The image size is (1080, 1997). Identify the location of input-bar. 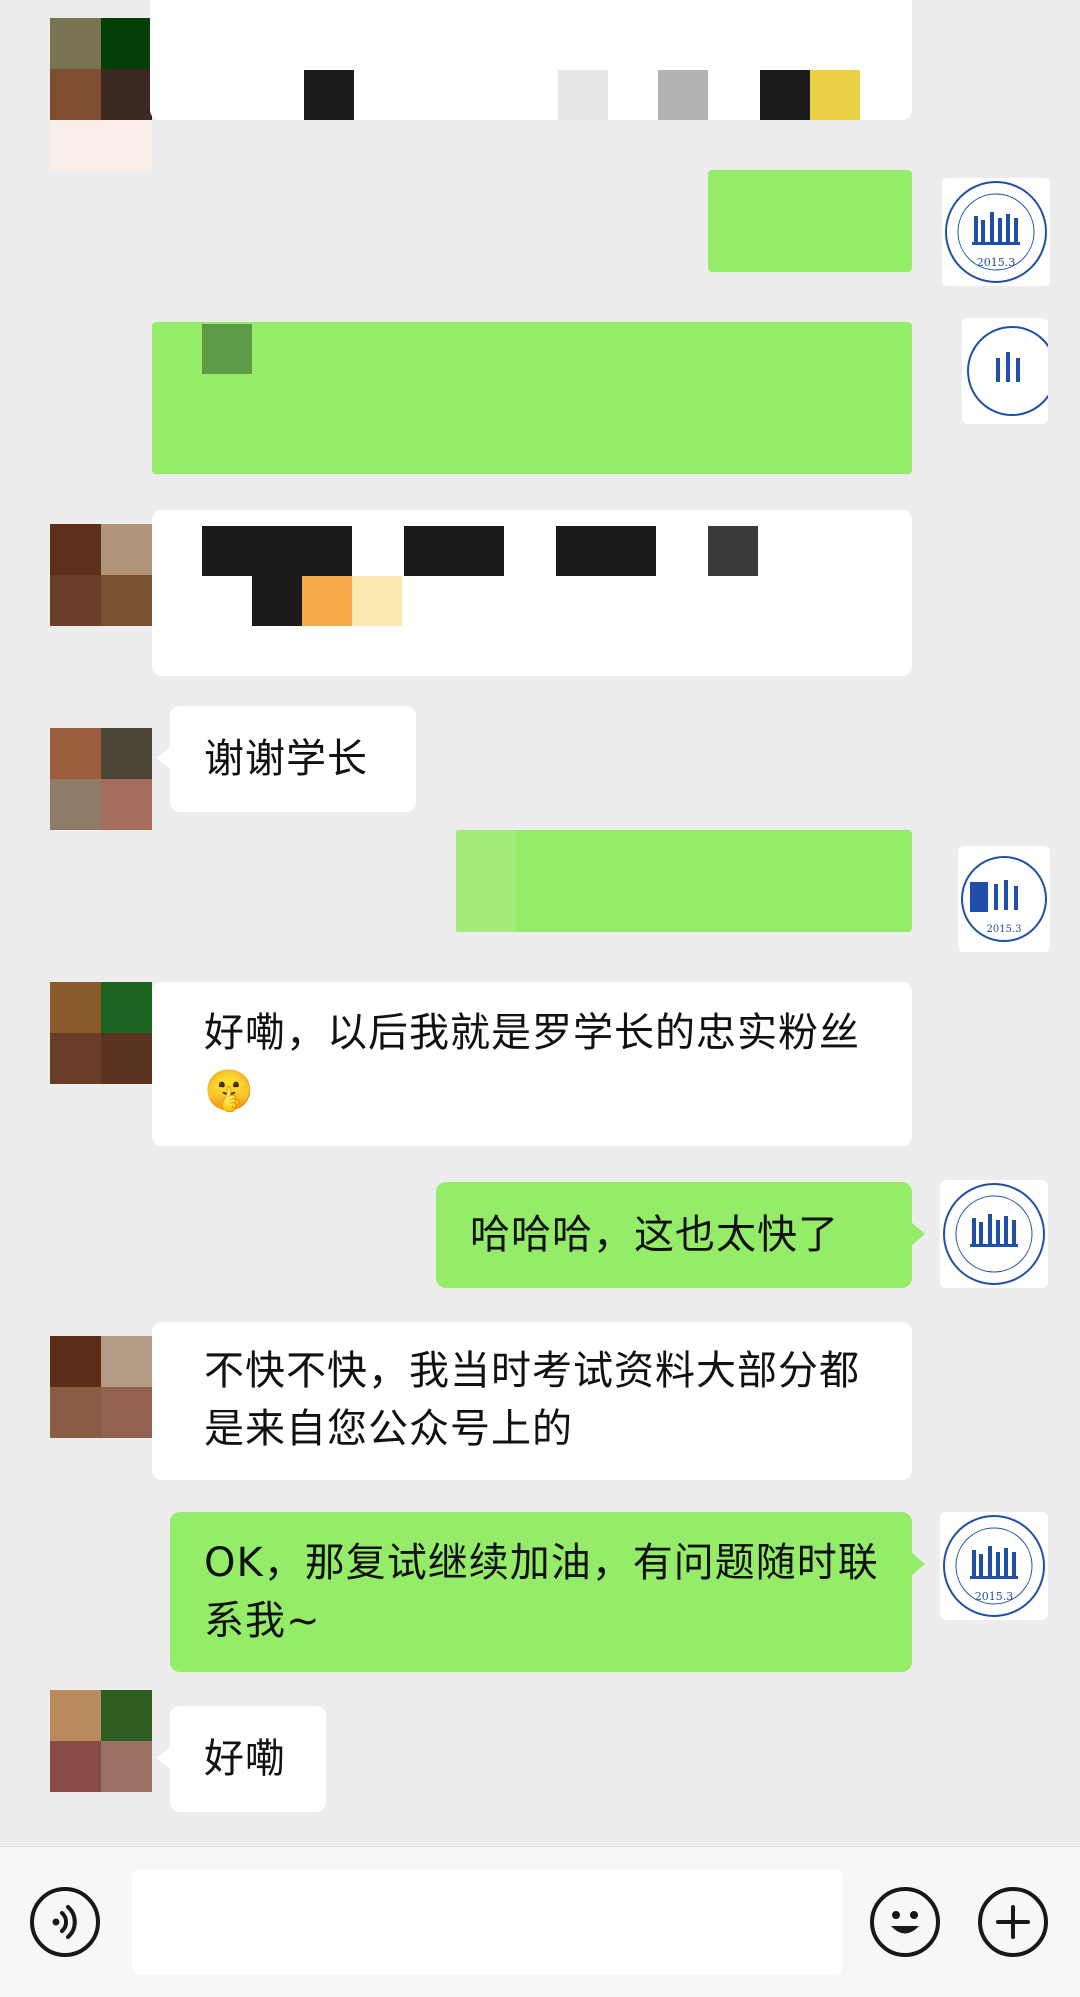
(540, 1921).